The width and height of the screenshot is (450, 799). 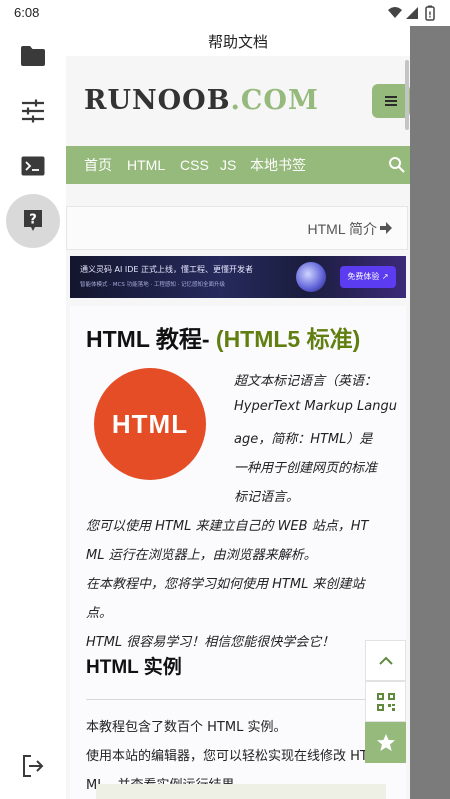 What do you see at coordinates (134, 667) in the screenshot?
I see `examples-heading: HTML 实例` at bounding box center [134, 667].